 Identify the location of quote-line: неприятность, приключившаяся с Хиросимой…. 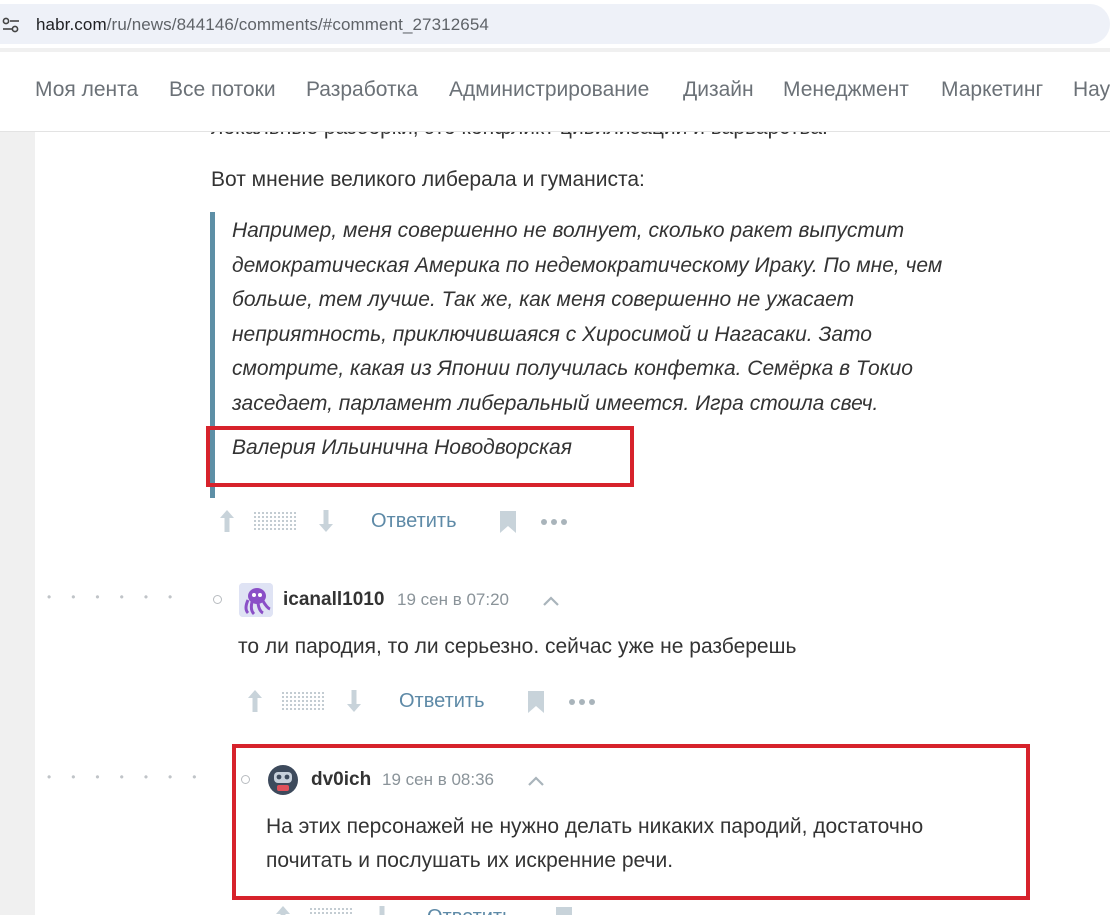
(552, 334).